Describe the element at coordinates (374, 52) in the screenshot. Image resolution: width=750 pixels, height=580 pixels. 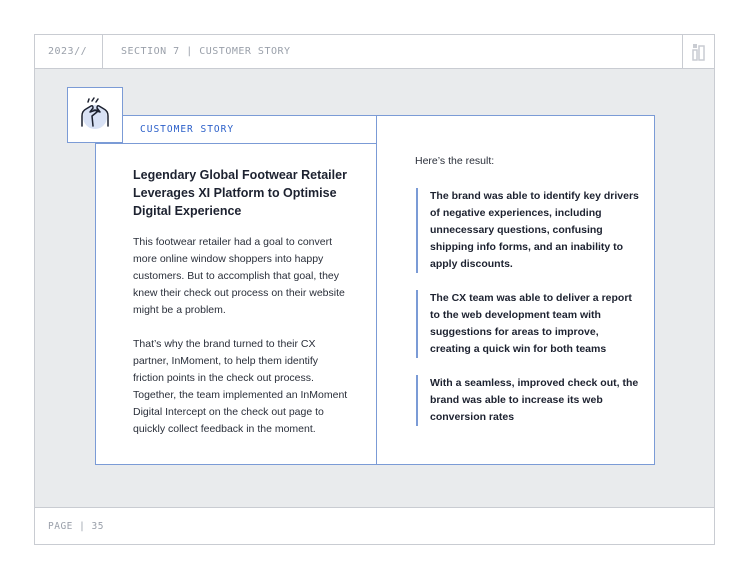
I see `page-header: 2023// SECTION 7 | CUSTOMER STORY` at that location.